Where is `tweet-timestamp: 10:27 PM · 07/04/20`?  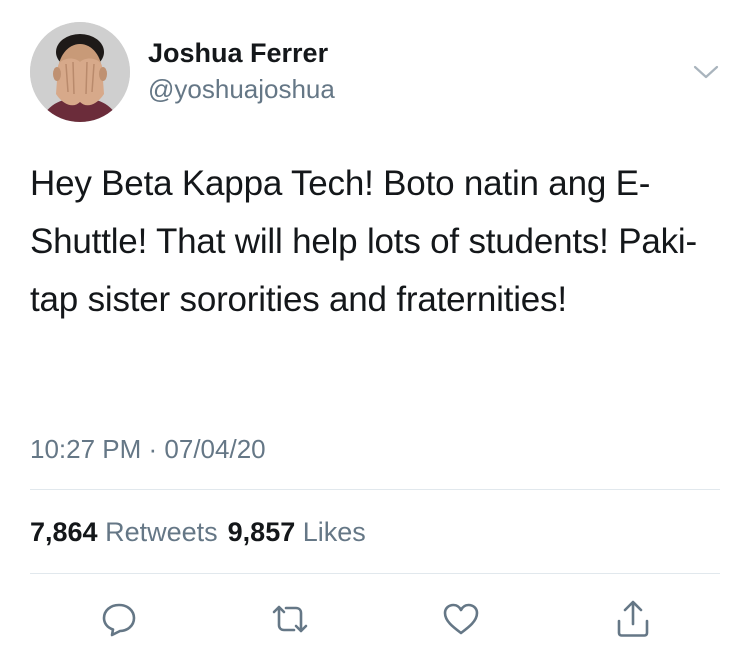 tweet-timestamp: 10:27 PM · 07/04/20 is located at coordinates (148, 449).